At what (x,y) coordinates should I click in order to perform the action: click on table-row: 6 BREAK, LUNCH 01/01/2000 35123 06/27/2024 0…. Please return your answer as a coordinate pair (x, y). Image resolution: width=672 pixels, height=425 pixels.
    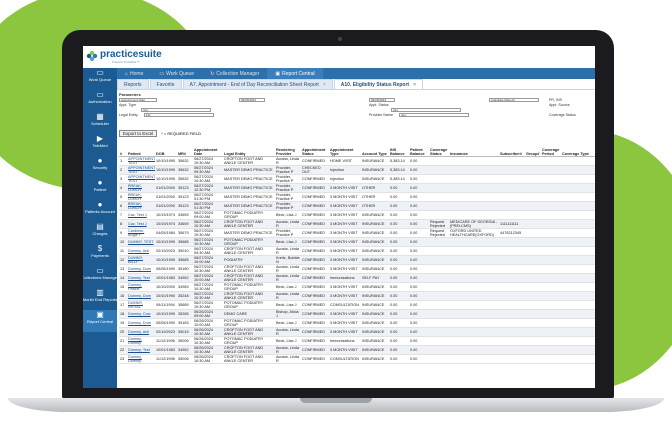
    Looking at the image, I should click on (357, 206).